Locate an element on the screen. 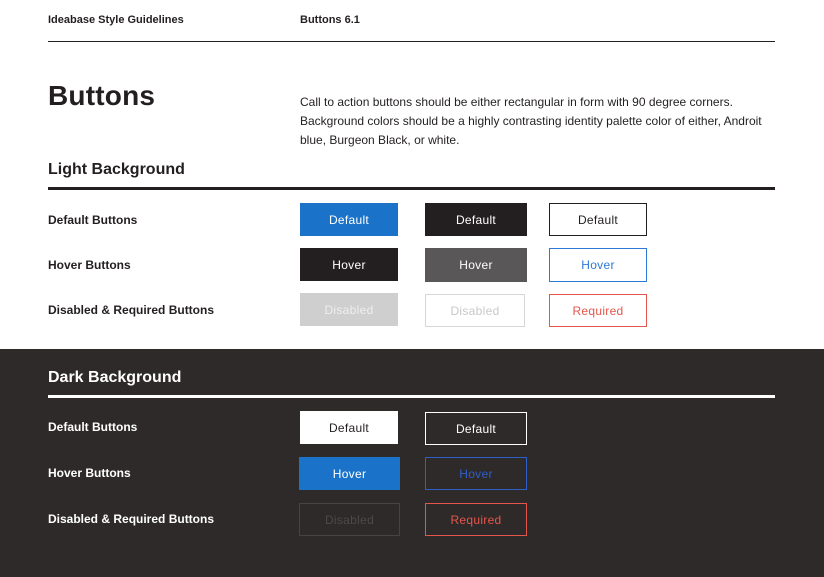 The height and width of the screenshot is (577, 824). light-required-button: Required is located at coordinates (598, 310).